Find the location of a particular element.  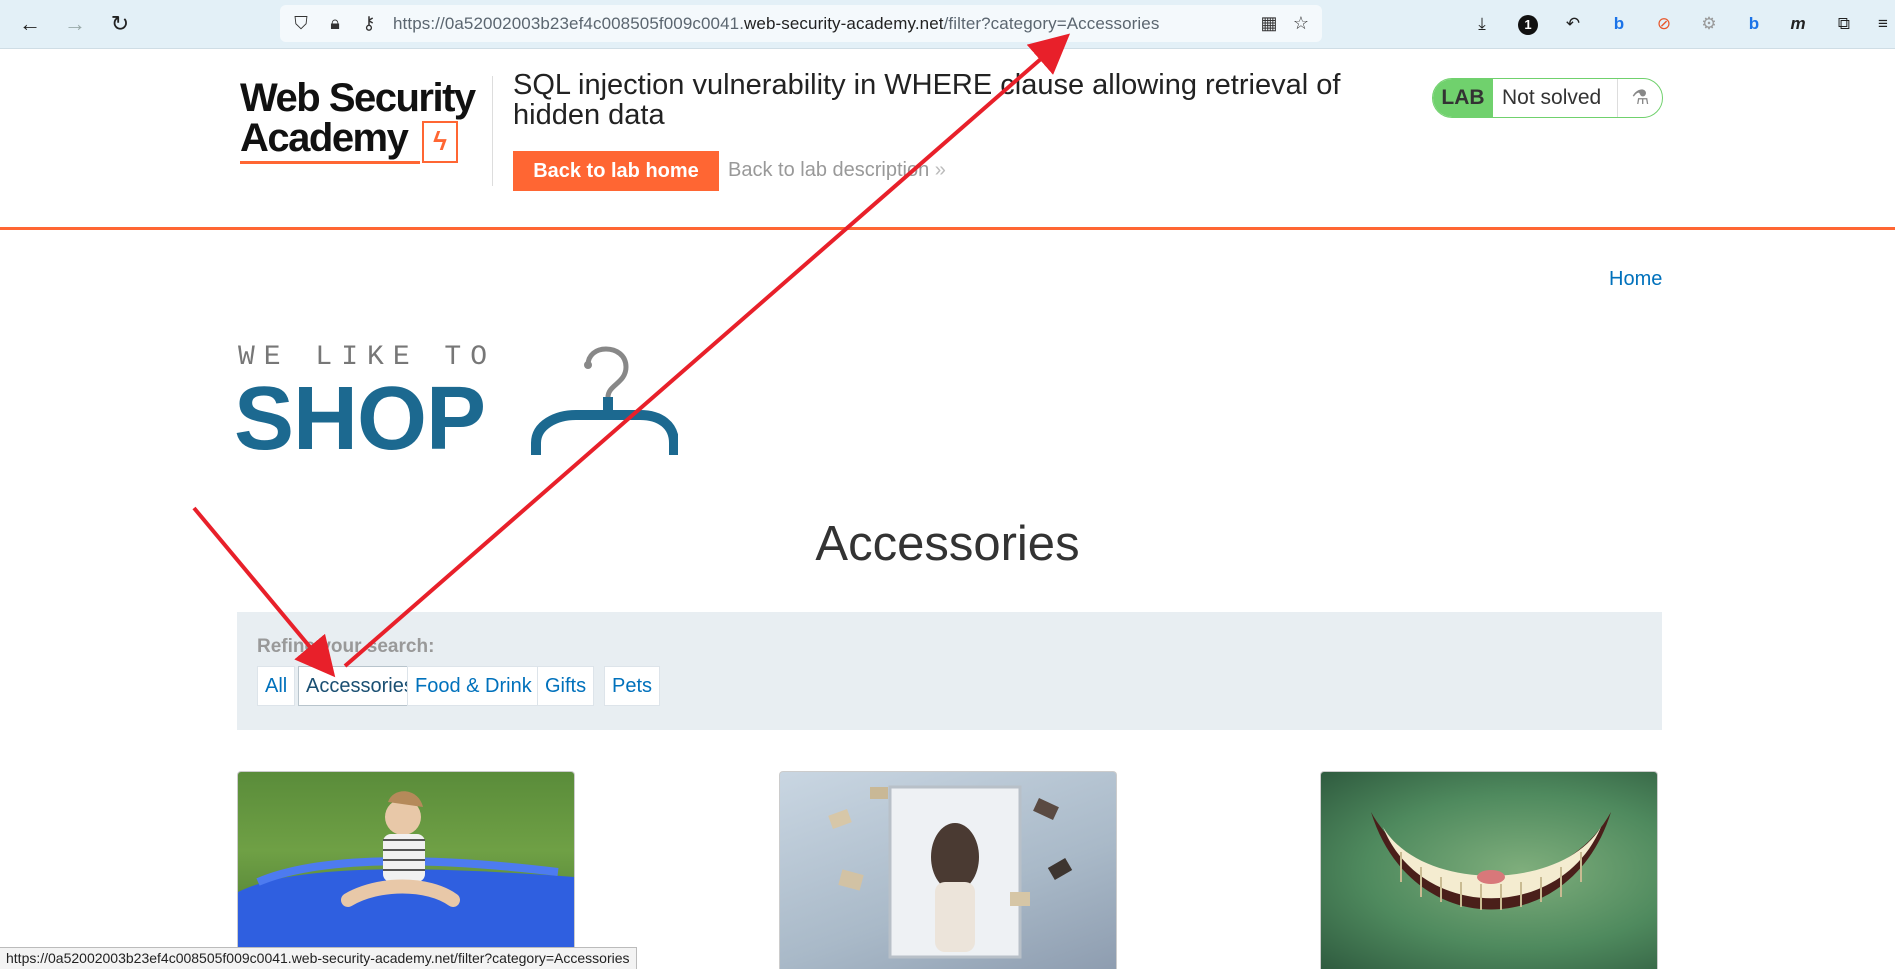

lock-icon: 🔒︎ is located at coordinates (335, 23).